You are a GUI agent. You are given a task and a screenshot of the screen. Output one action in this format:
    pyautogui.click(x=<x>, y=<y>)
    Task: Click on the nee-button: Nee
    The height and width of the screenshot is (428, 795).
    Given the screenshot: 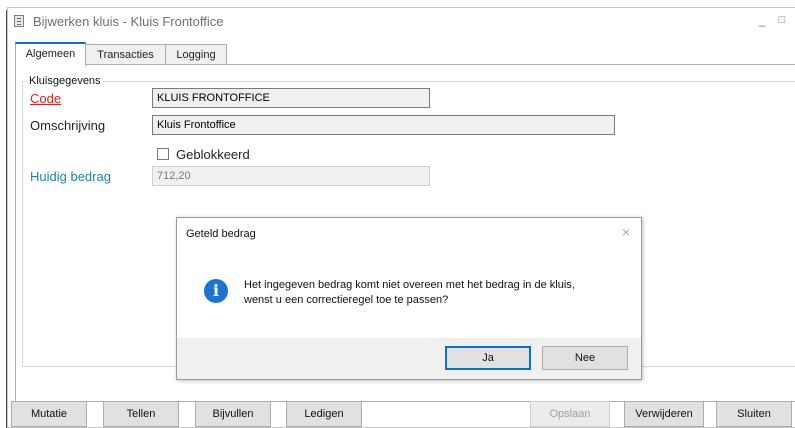 What is the action you would take?
    pyautogui.click(x=585, y=358)
    